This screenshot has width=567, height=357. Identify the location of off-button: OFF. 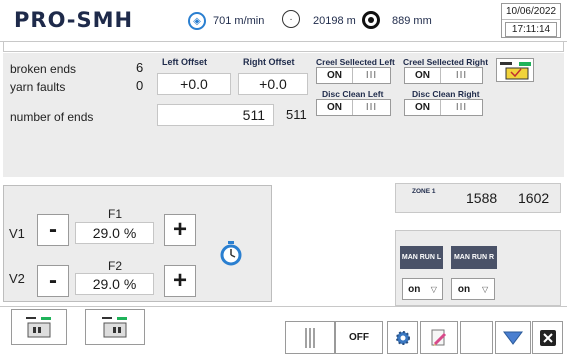
(359, 337).